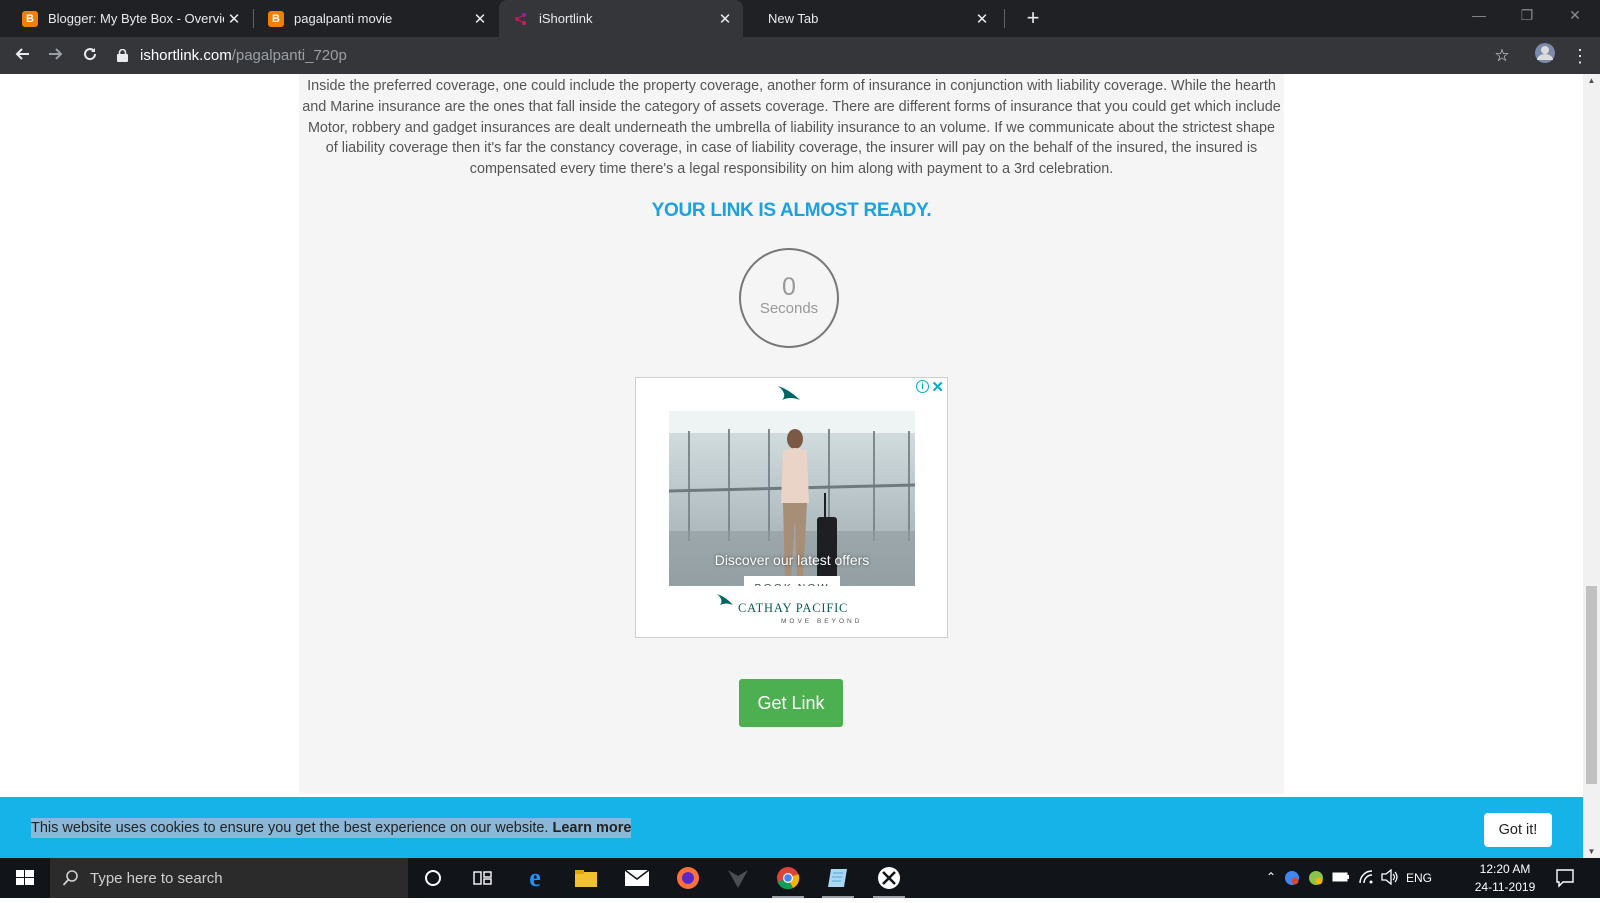 Image resolution: width=1600 pixels, height=903 pixels. Describe the element at coordinates (70, 878) in the screenshot. I see `search-icon` at that location.